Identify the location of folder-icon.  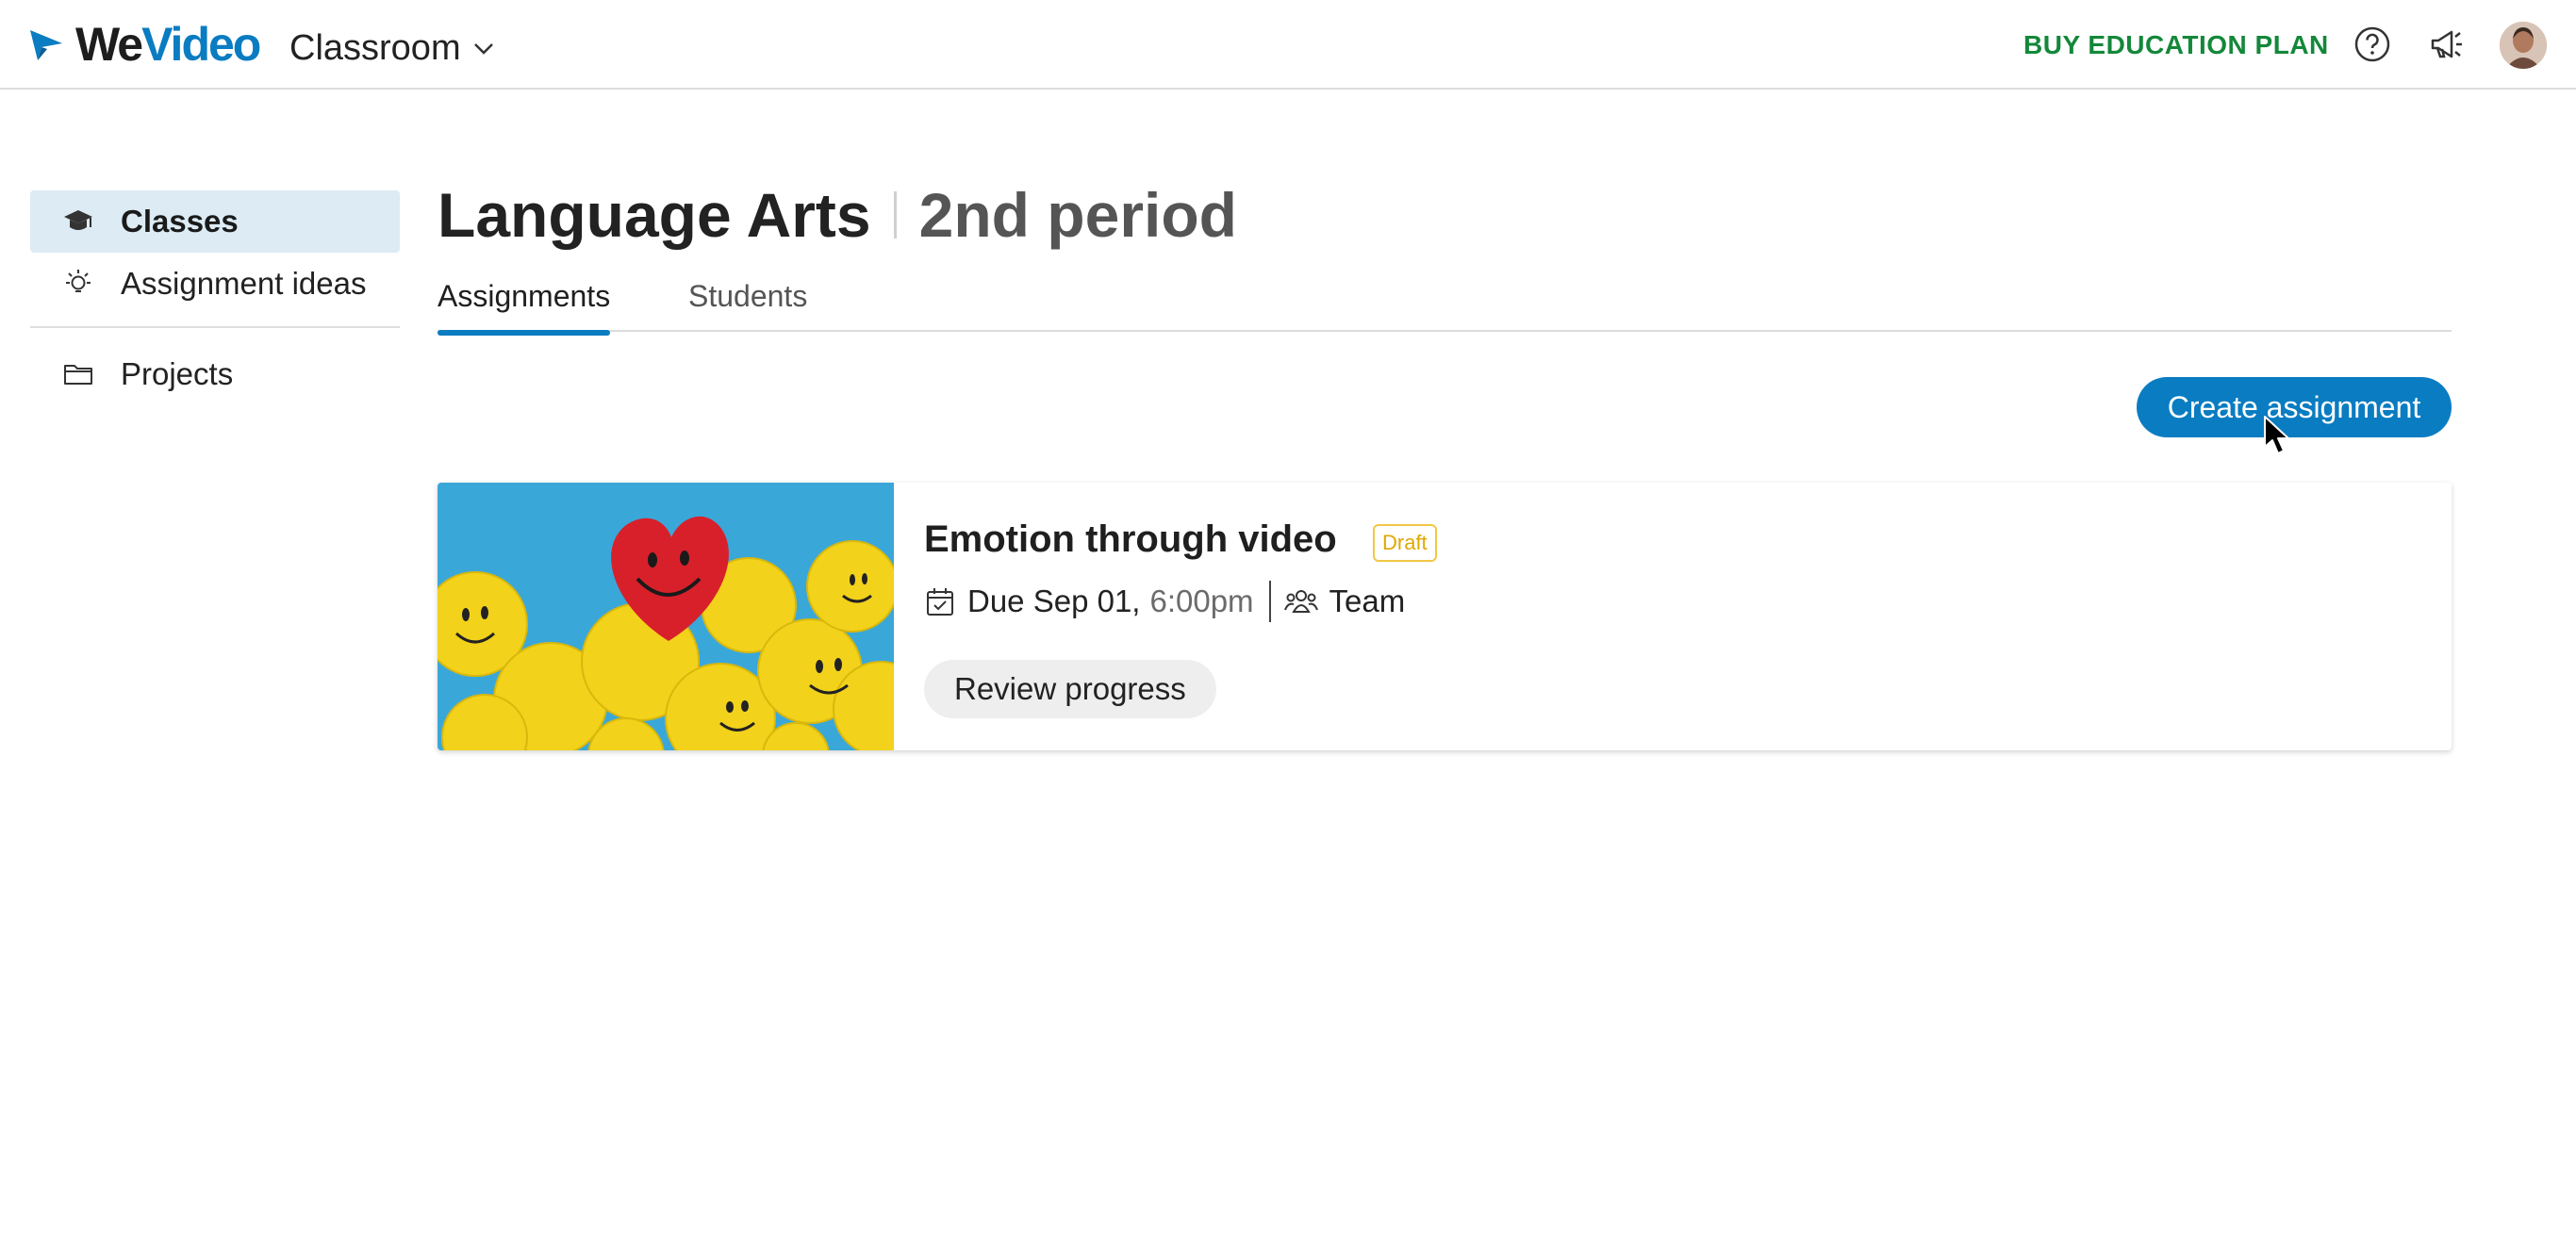
(78, 375).